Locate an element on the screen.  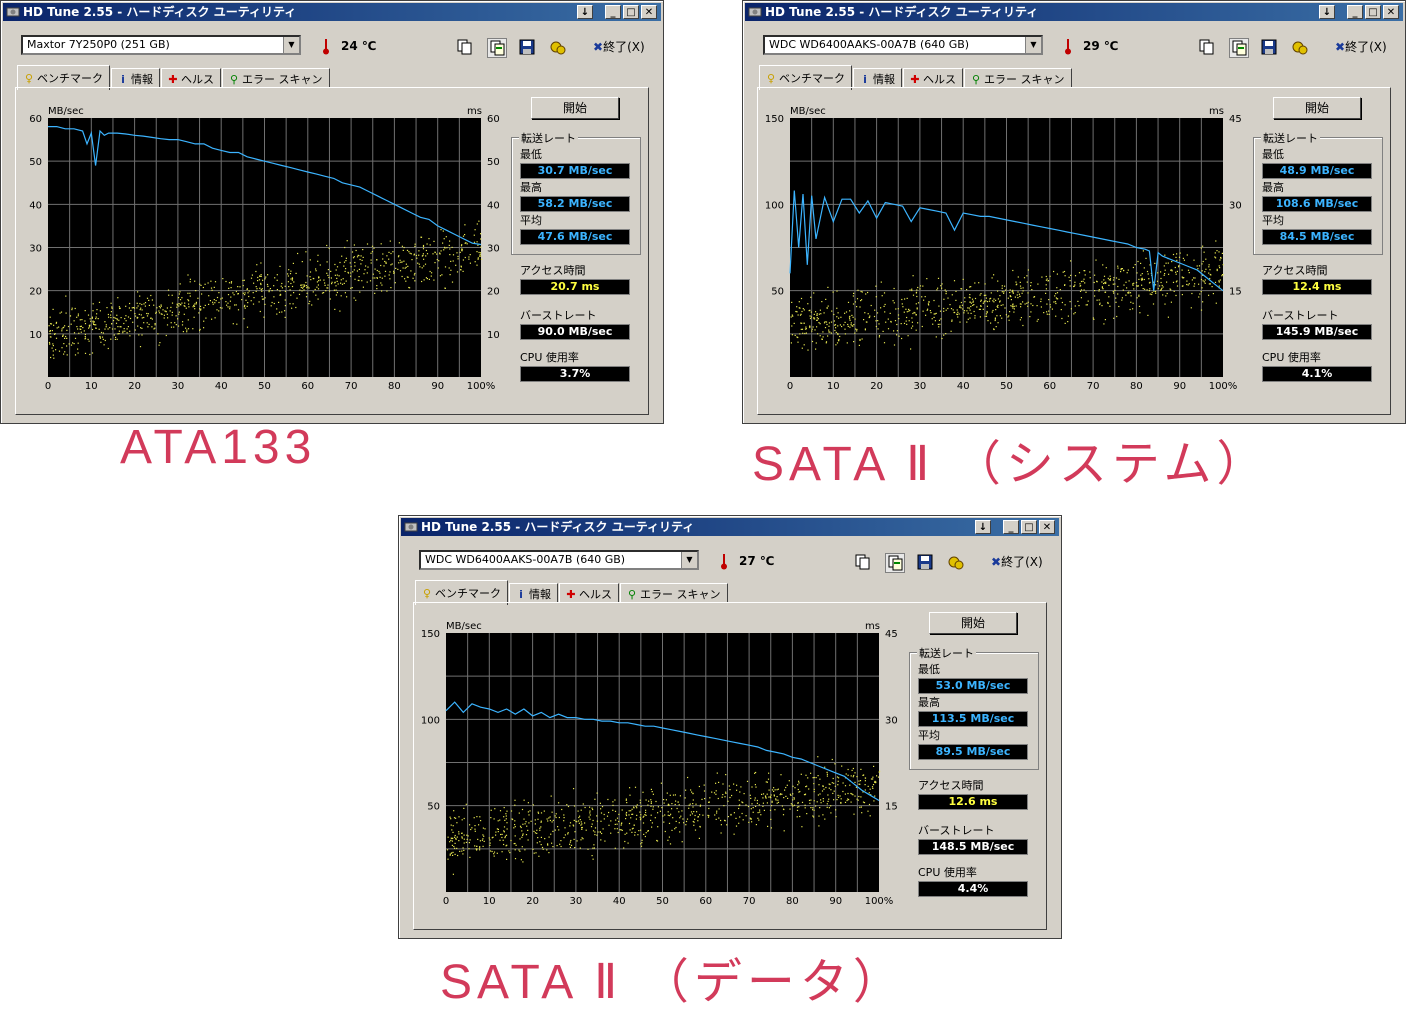
drive-select: Maxtor 7Y250P0 (251 GB) ▼ is located at coordinates (161, 45).